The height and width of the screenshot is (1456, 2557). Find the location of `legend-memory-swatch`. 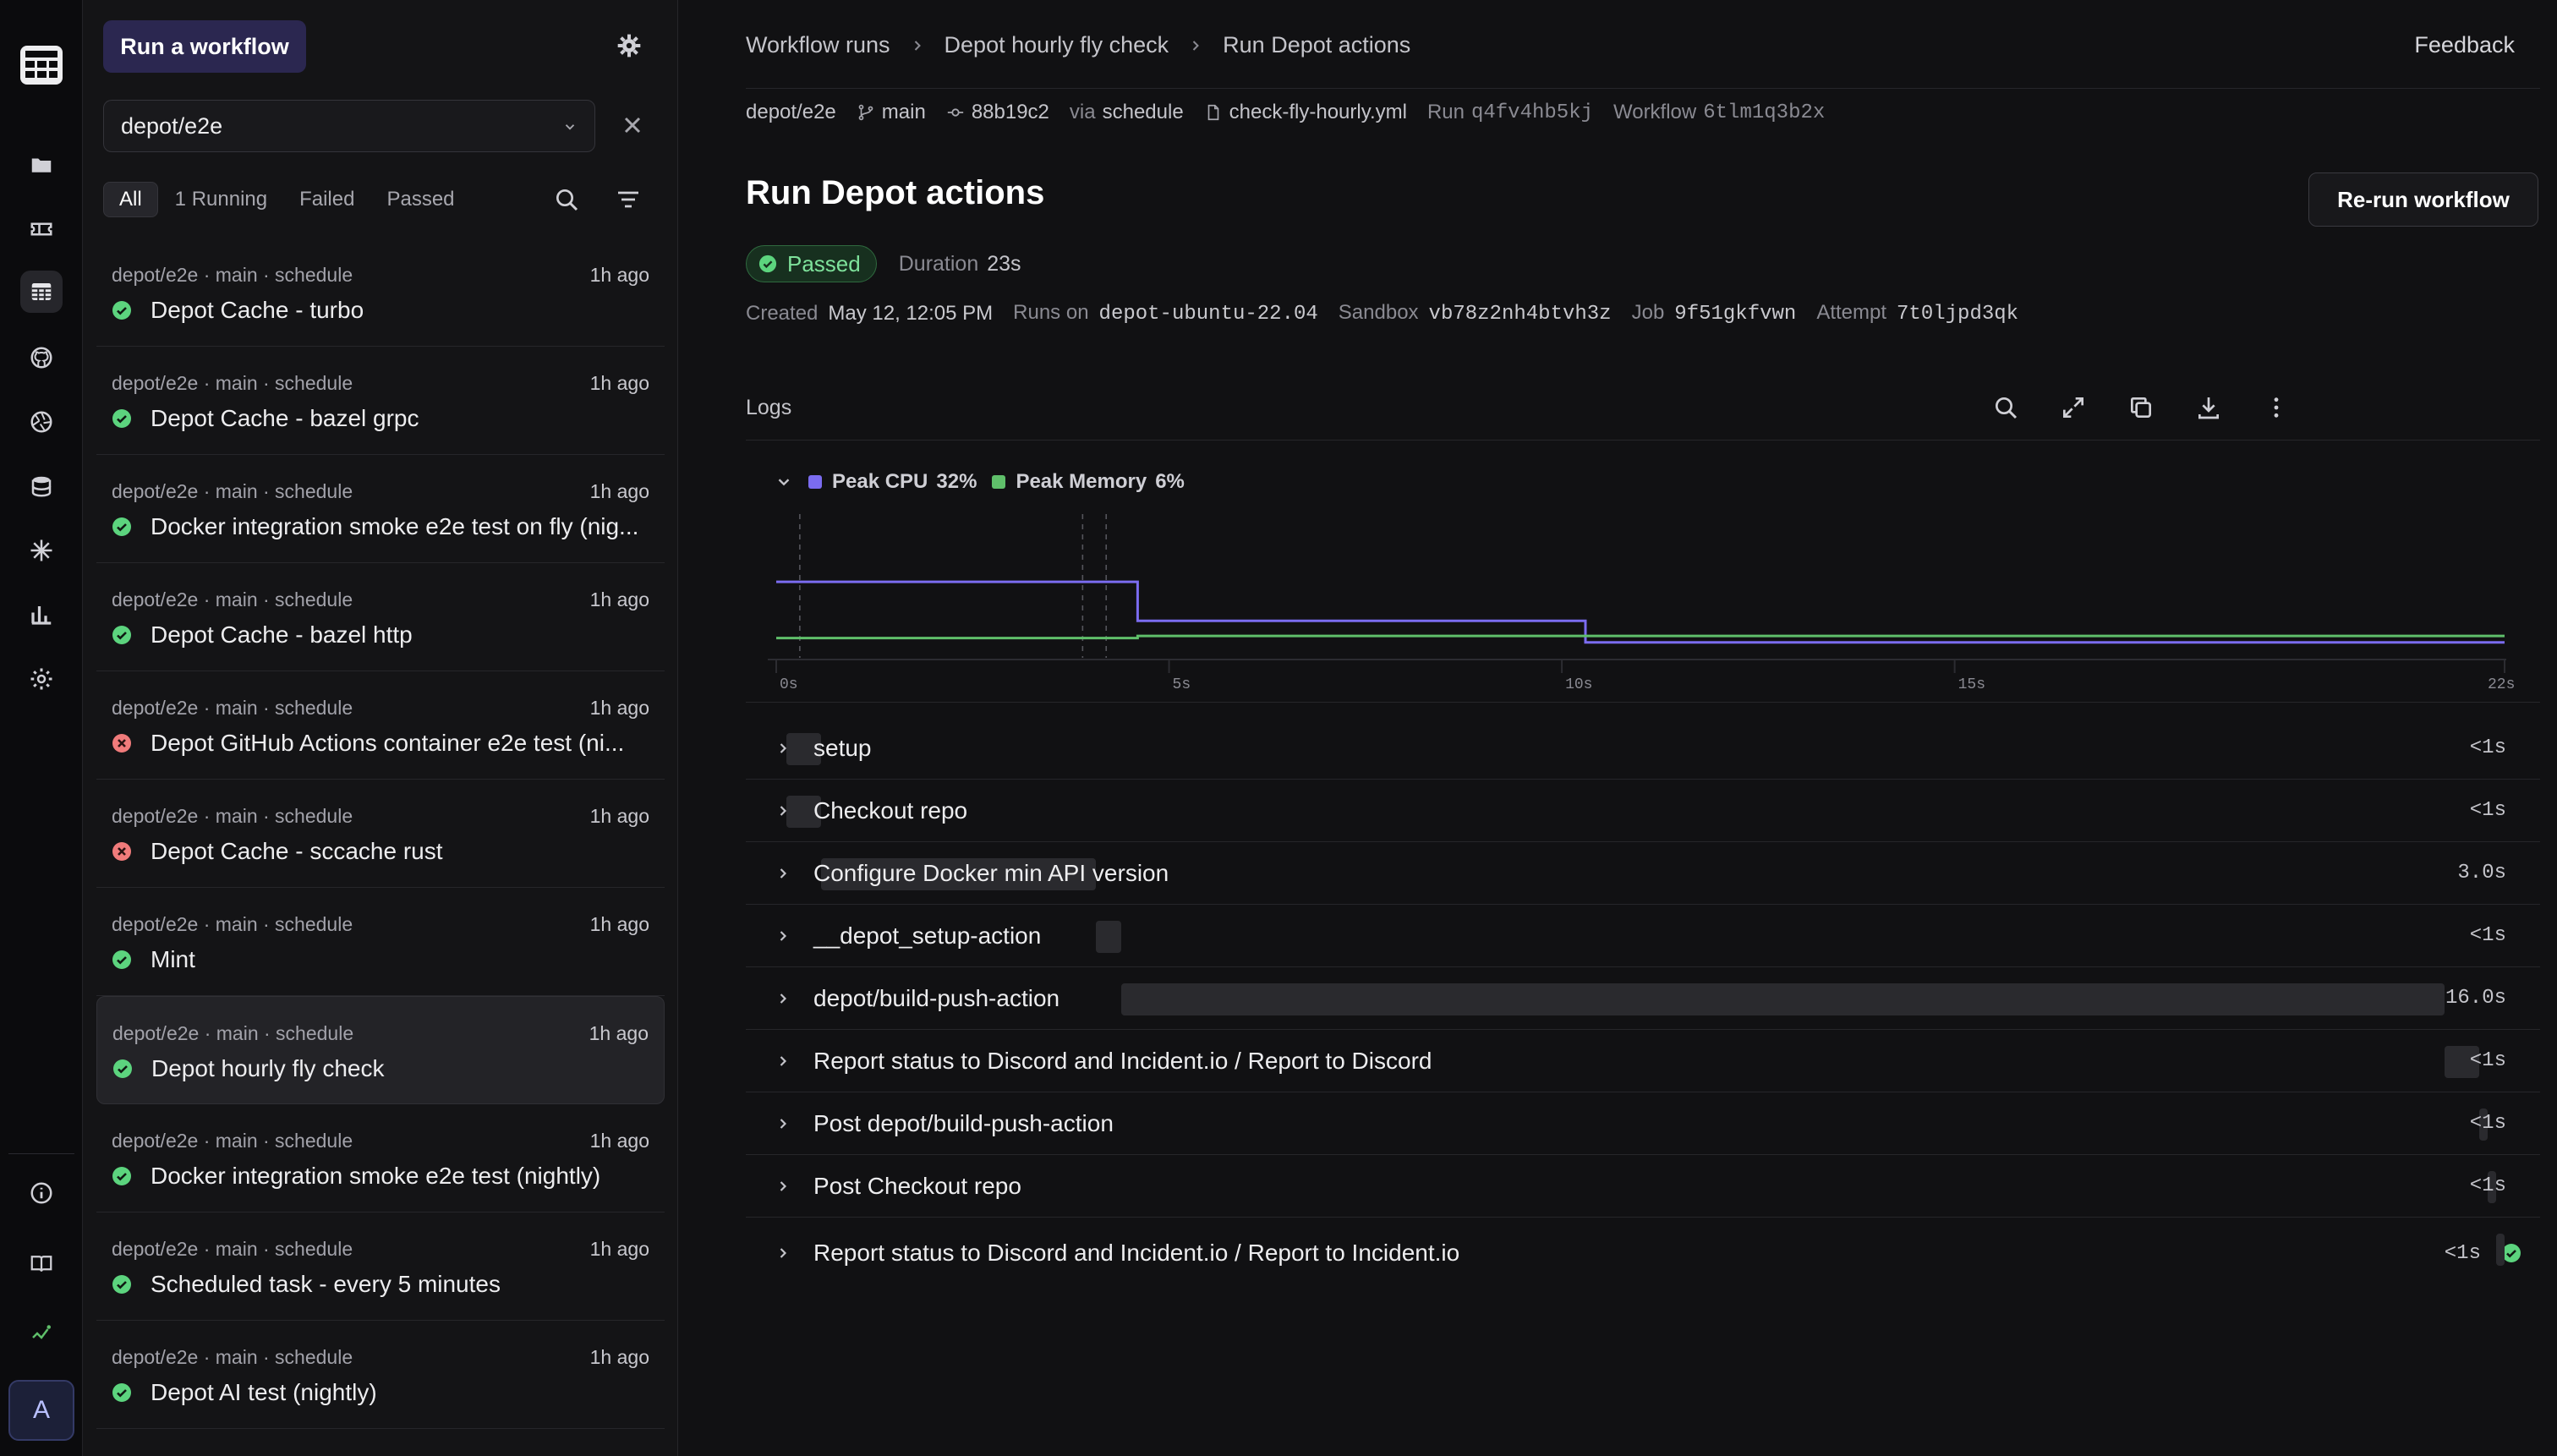

legend-memory-swatch is located at coordinates (999, 482).